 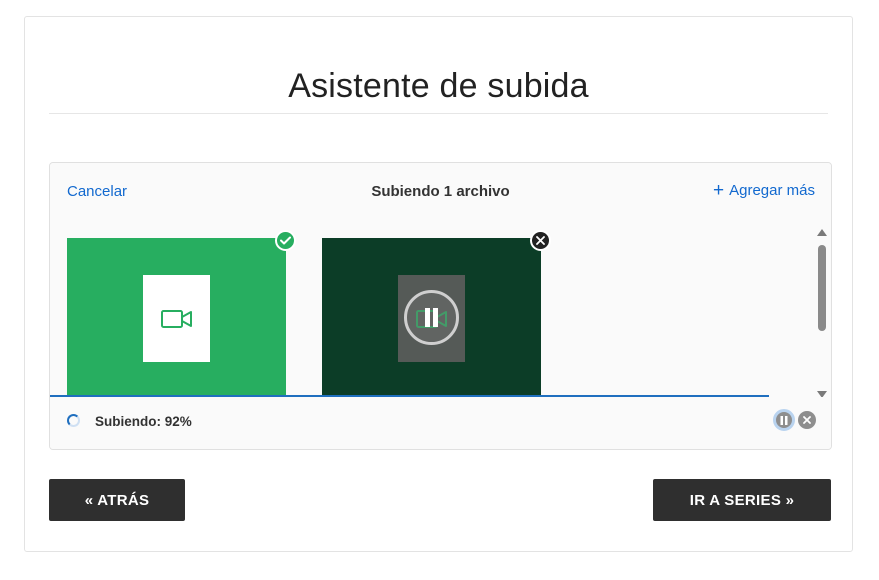 I want to click on video-camera-icon, so click(x=176, y=318).